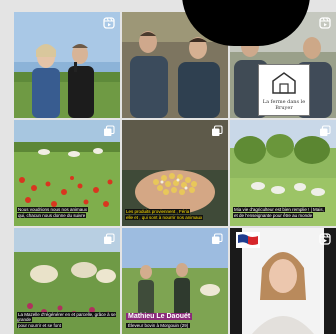 This screenshot has height=334, width=336. I want to click on farm-logo-text: La ferme dans le Bruyer, so click(284, 105).